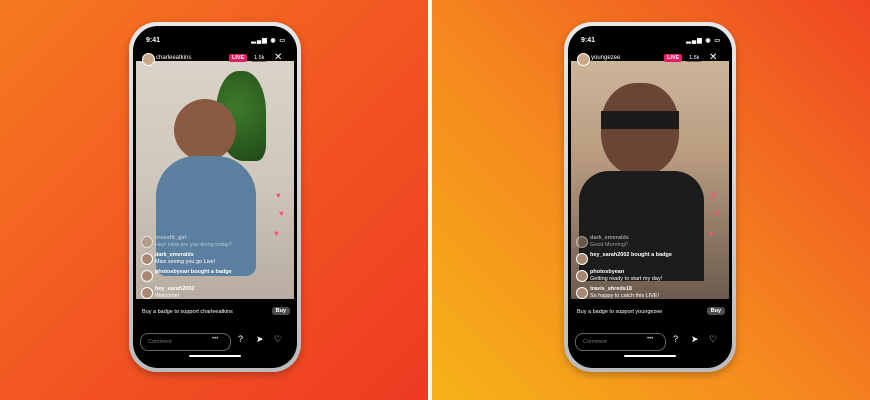  I want to click on comment-item: dark_emeralds Good Morning!!, so click(639, 243).